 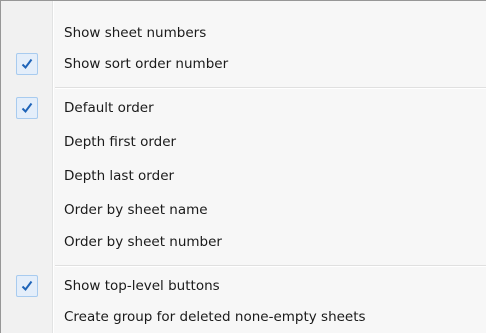 What do you see at coordinates (143, 242) in the screenshot?
I see `menu-item-label: Order by sheet number` at bounding box center [143, 242].